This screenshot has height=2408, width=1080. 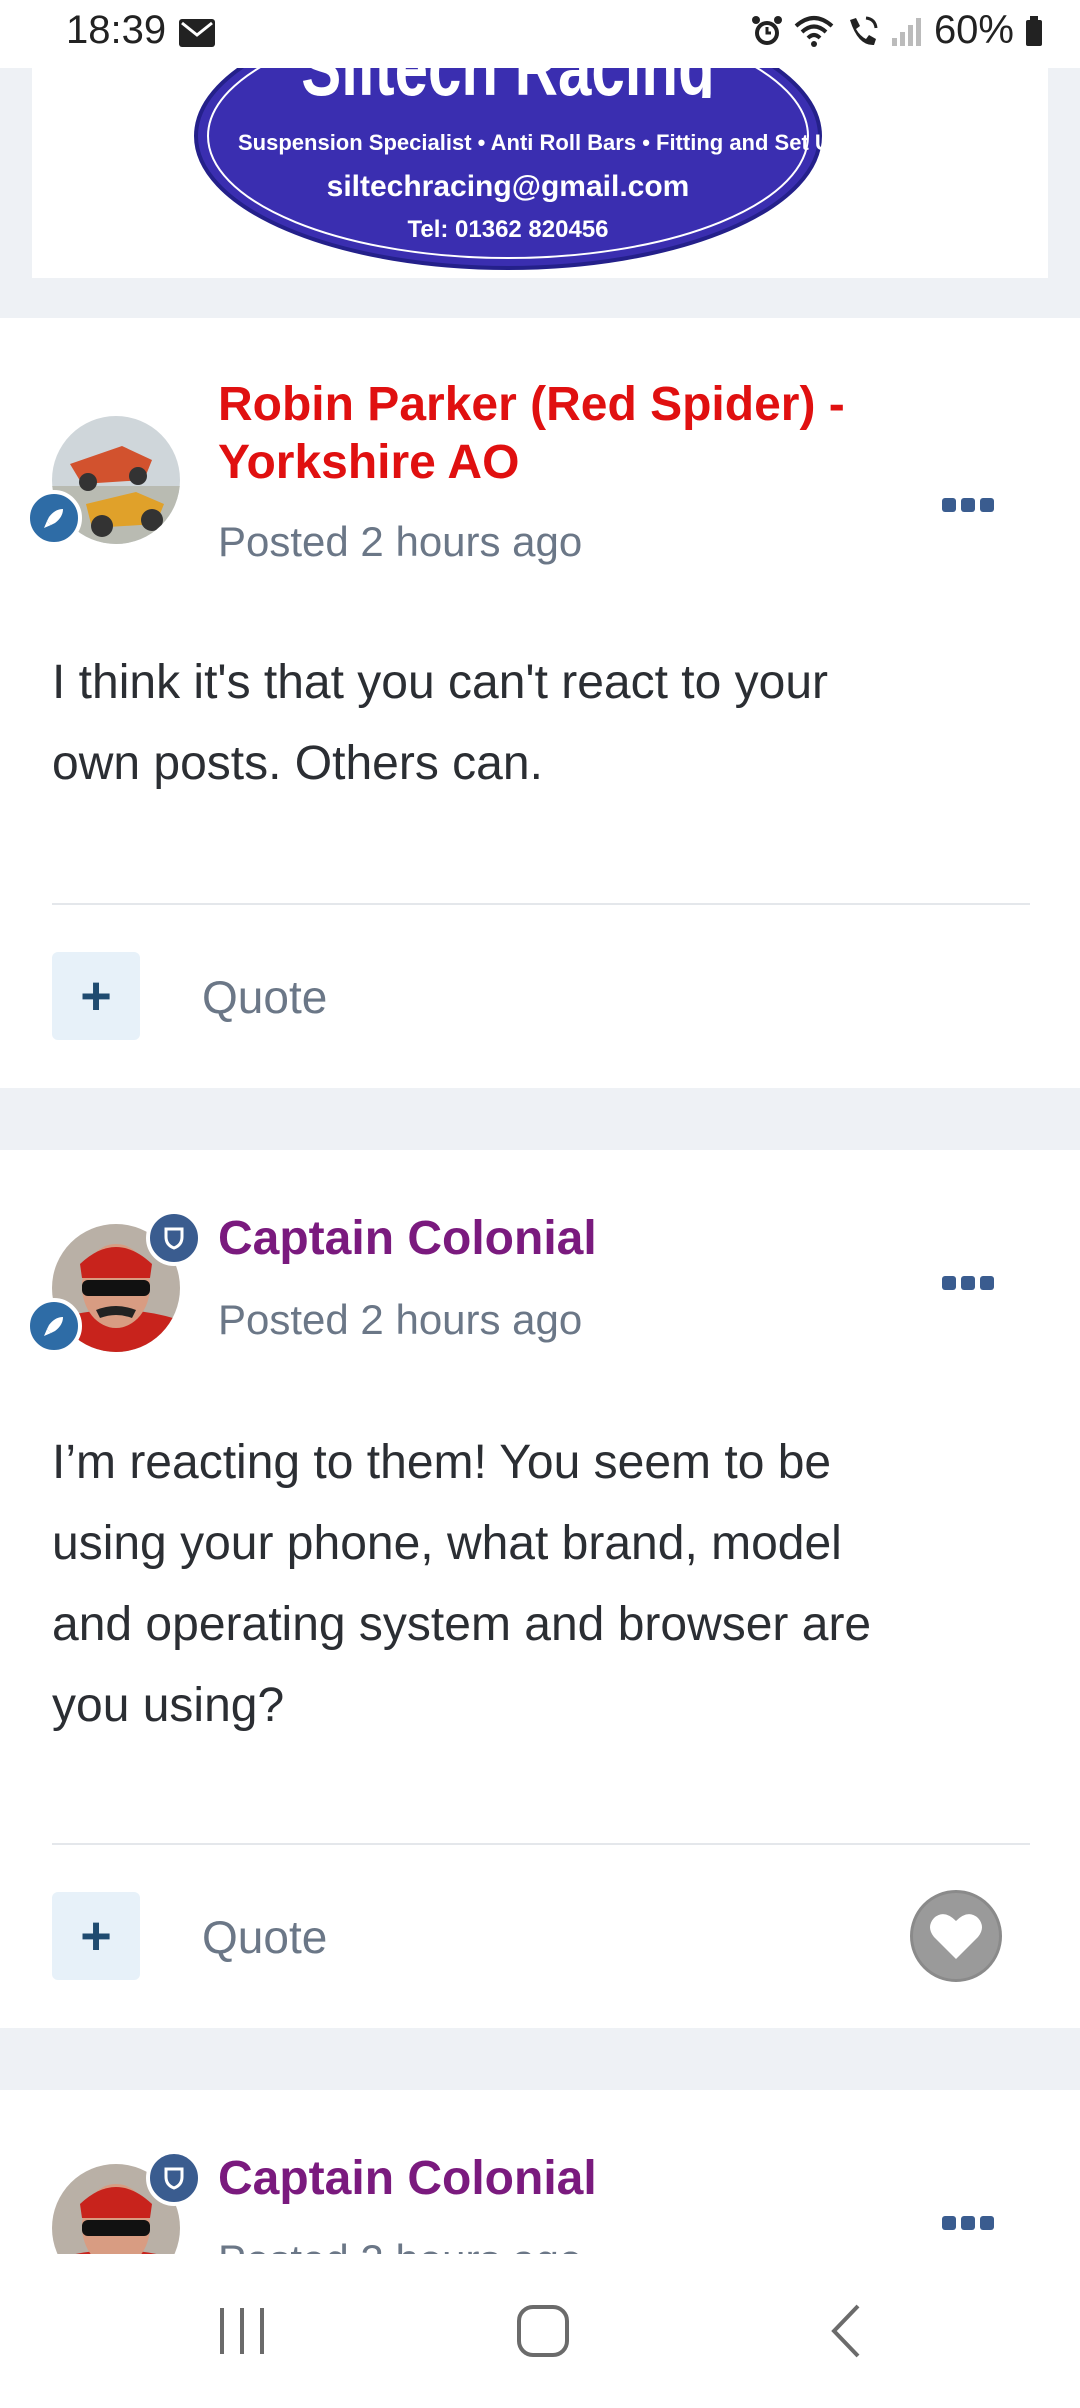 What do you see at coordinates (531, 434) in the screenshot?
I see `post-author: Robin Parker (Red Spider) - Yorkshire AO` at bounding box center [531, 434].